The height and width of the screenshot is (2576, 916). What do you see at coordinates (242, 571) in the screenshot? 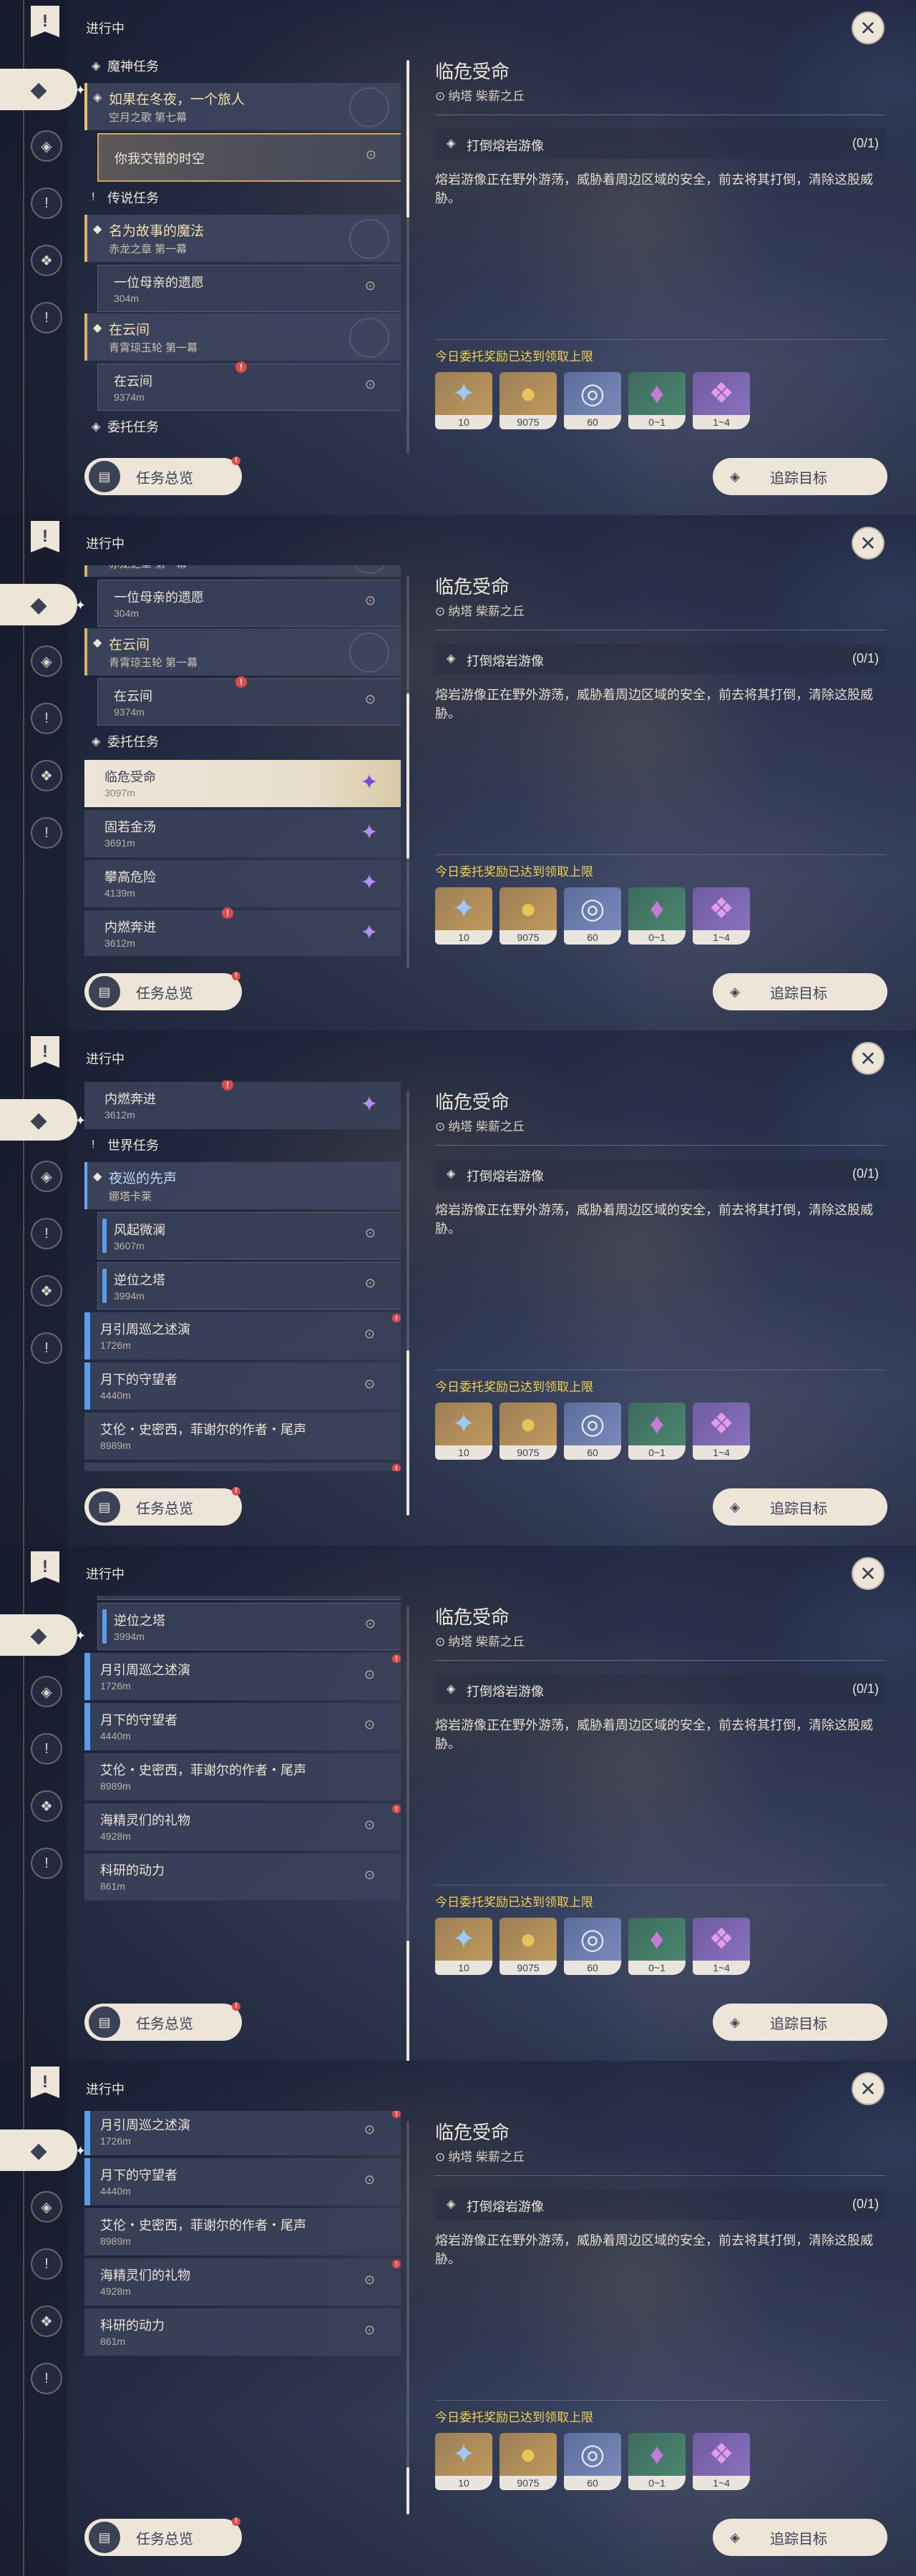
I see `quest-card-magic: ◆ 名为故事的魔法 赤龙之章 第一幕` at bounding box center [242, 571].